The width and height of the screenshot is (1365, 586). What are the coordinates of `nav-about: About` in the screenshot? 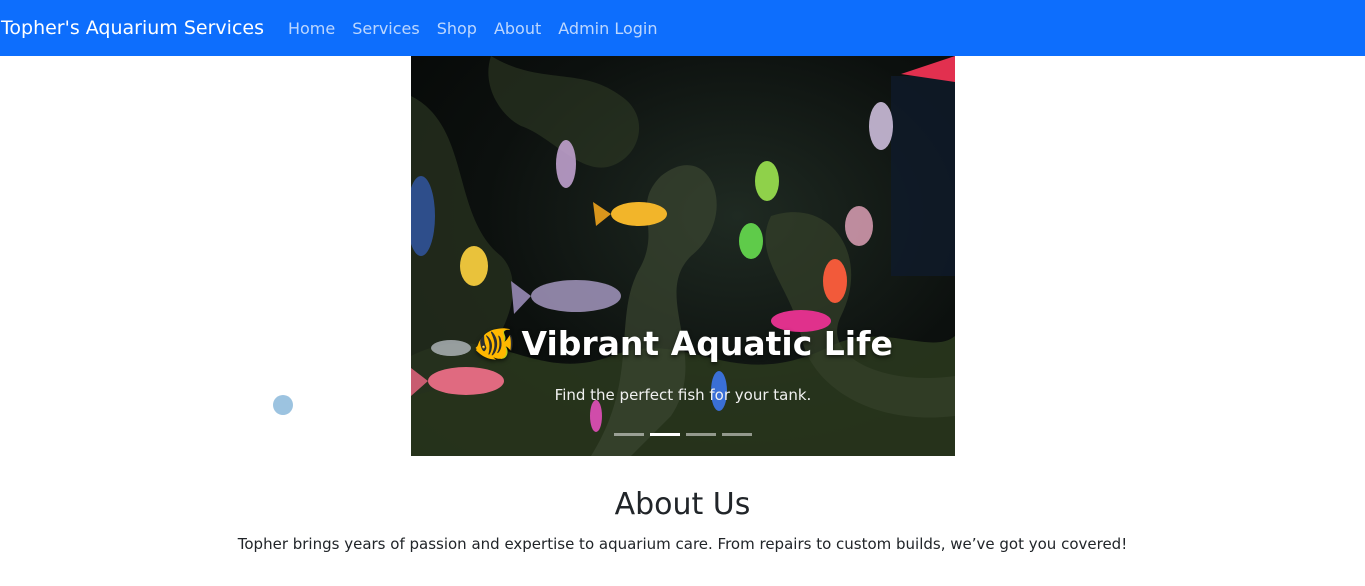 It's located at (517, 28).